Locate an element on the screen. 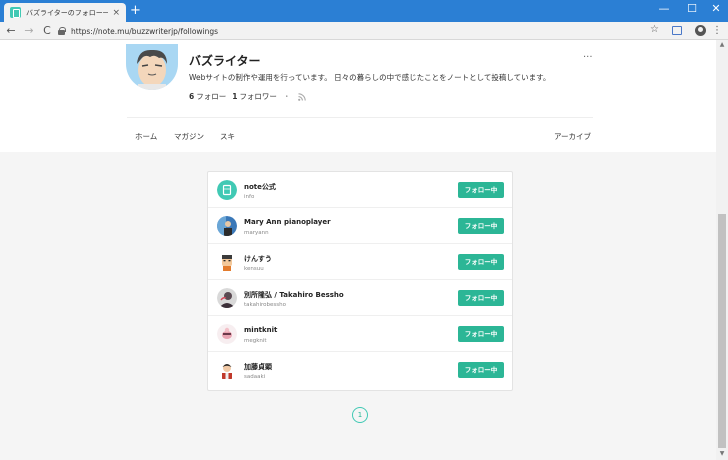 The image size is (728, 460). browser-menu-icon: ⋮ is located at coordinates (717, 31).